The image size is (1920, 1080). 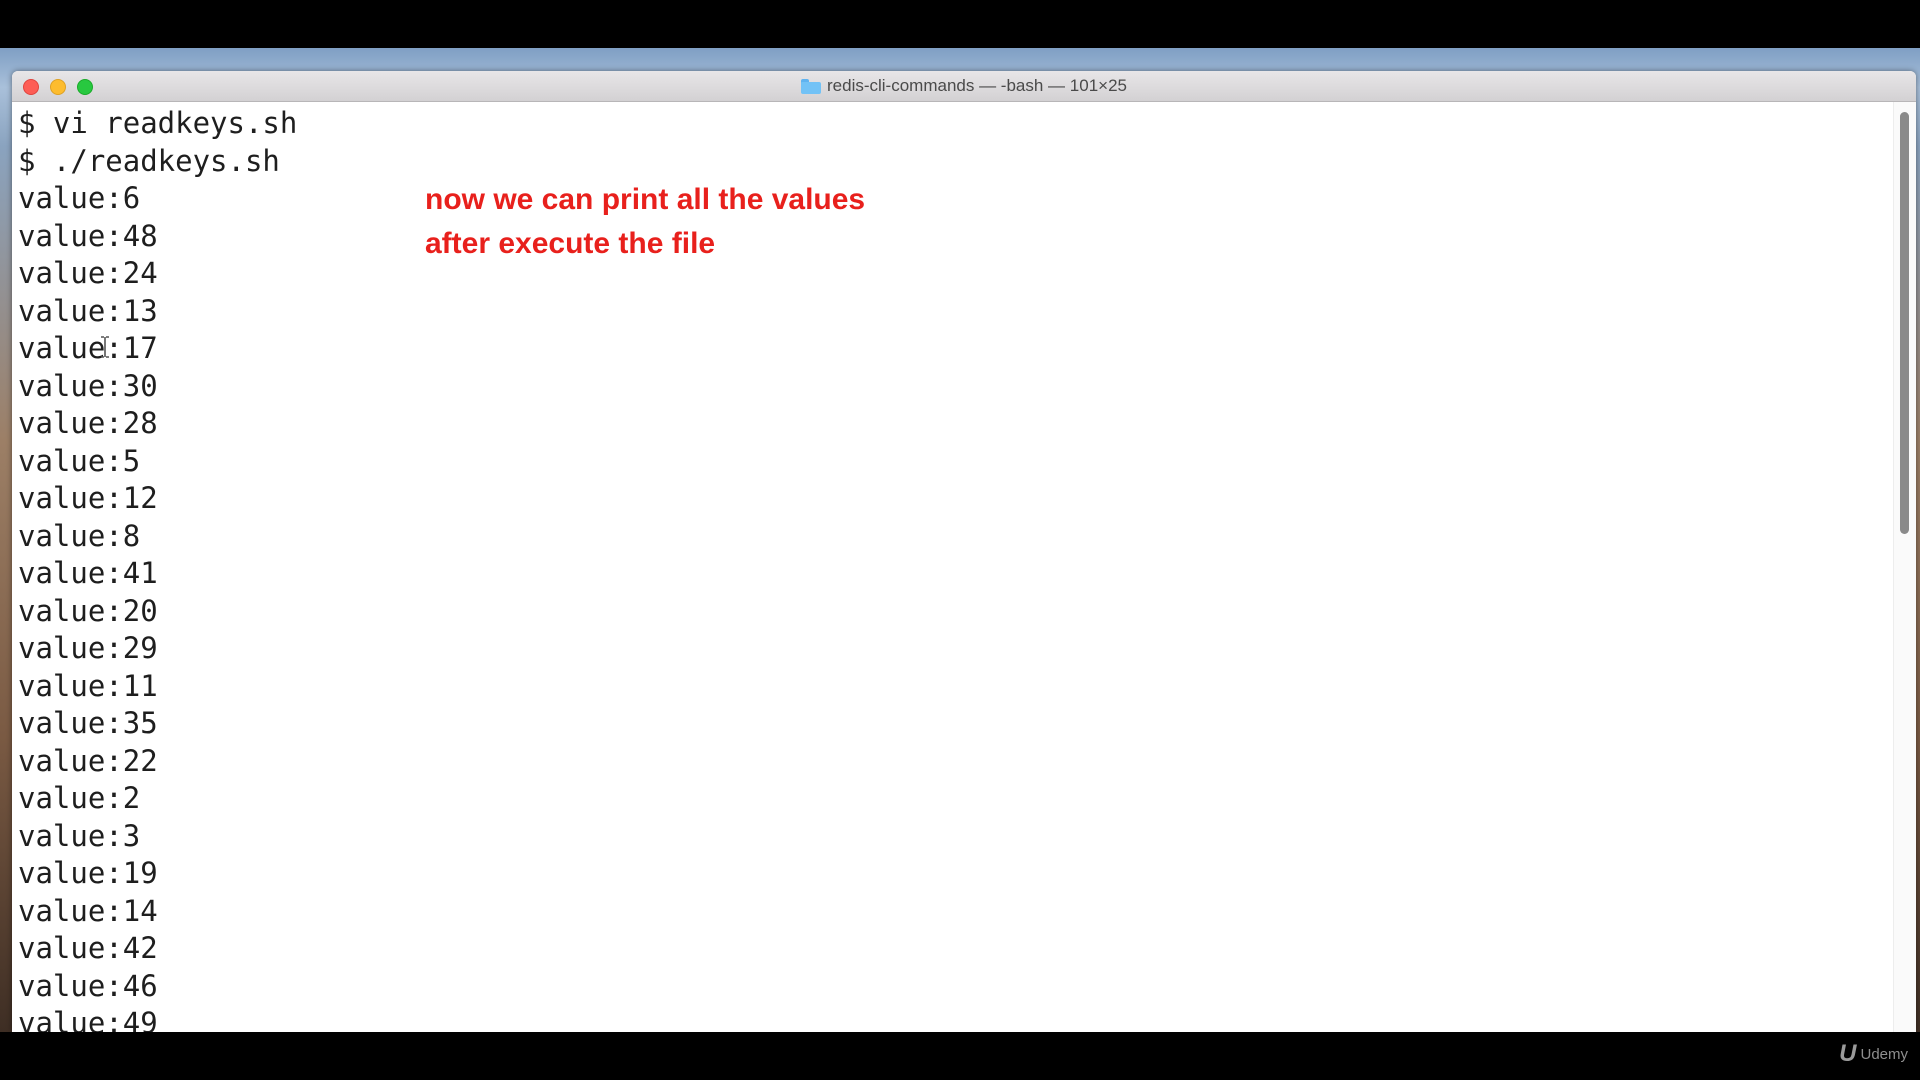 What do you see at coordinates (105, 347) in the screenshot?
I see `text-cursor-icon` at bounding box center [105, 347].